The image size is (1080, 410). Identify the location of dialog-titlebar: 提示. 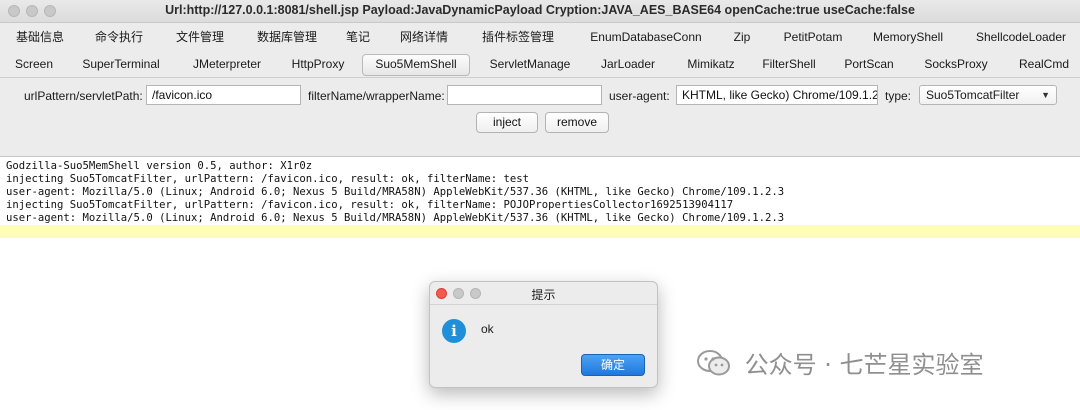
(543, 293).